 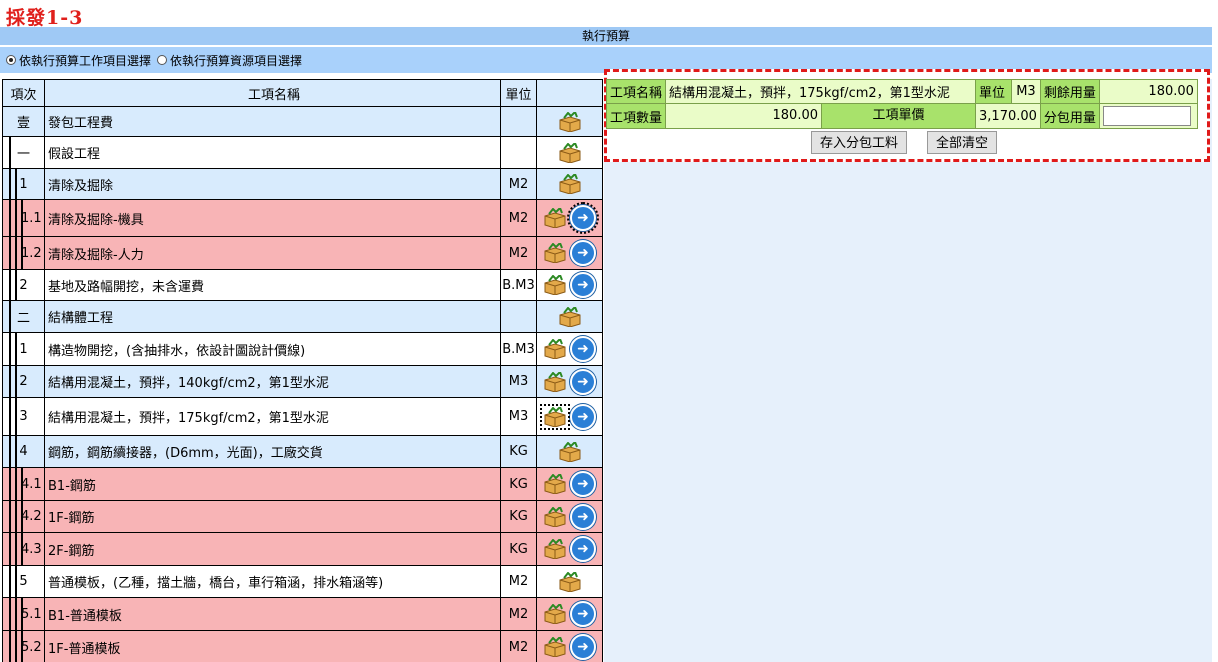 What do you see at coordinates (272, 581) in the screenshot?
I see `row-item-name: 普通模板，(乙種，擋土牆，橋台，車行箱涵，排水箱涵等)` at bounding box center [272, 581].